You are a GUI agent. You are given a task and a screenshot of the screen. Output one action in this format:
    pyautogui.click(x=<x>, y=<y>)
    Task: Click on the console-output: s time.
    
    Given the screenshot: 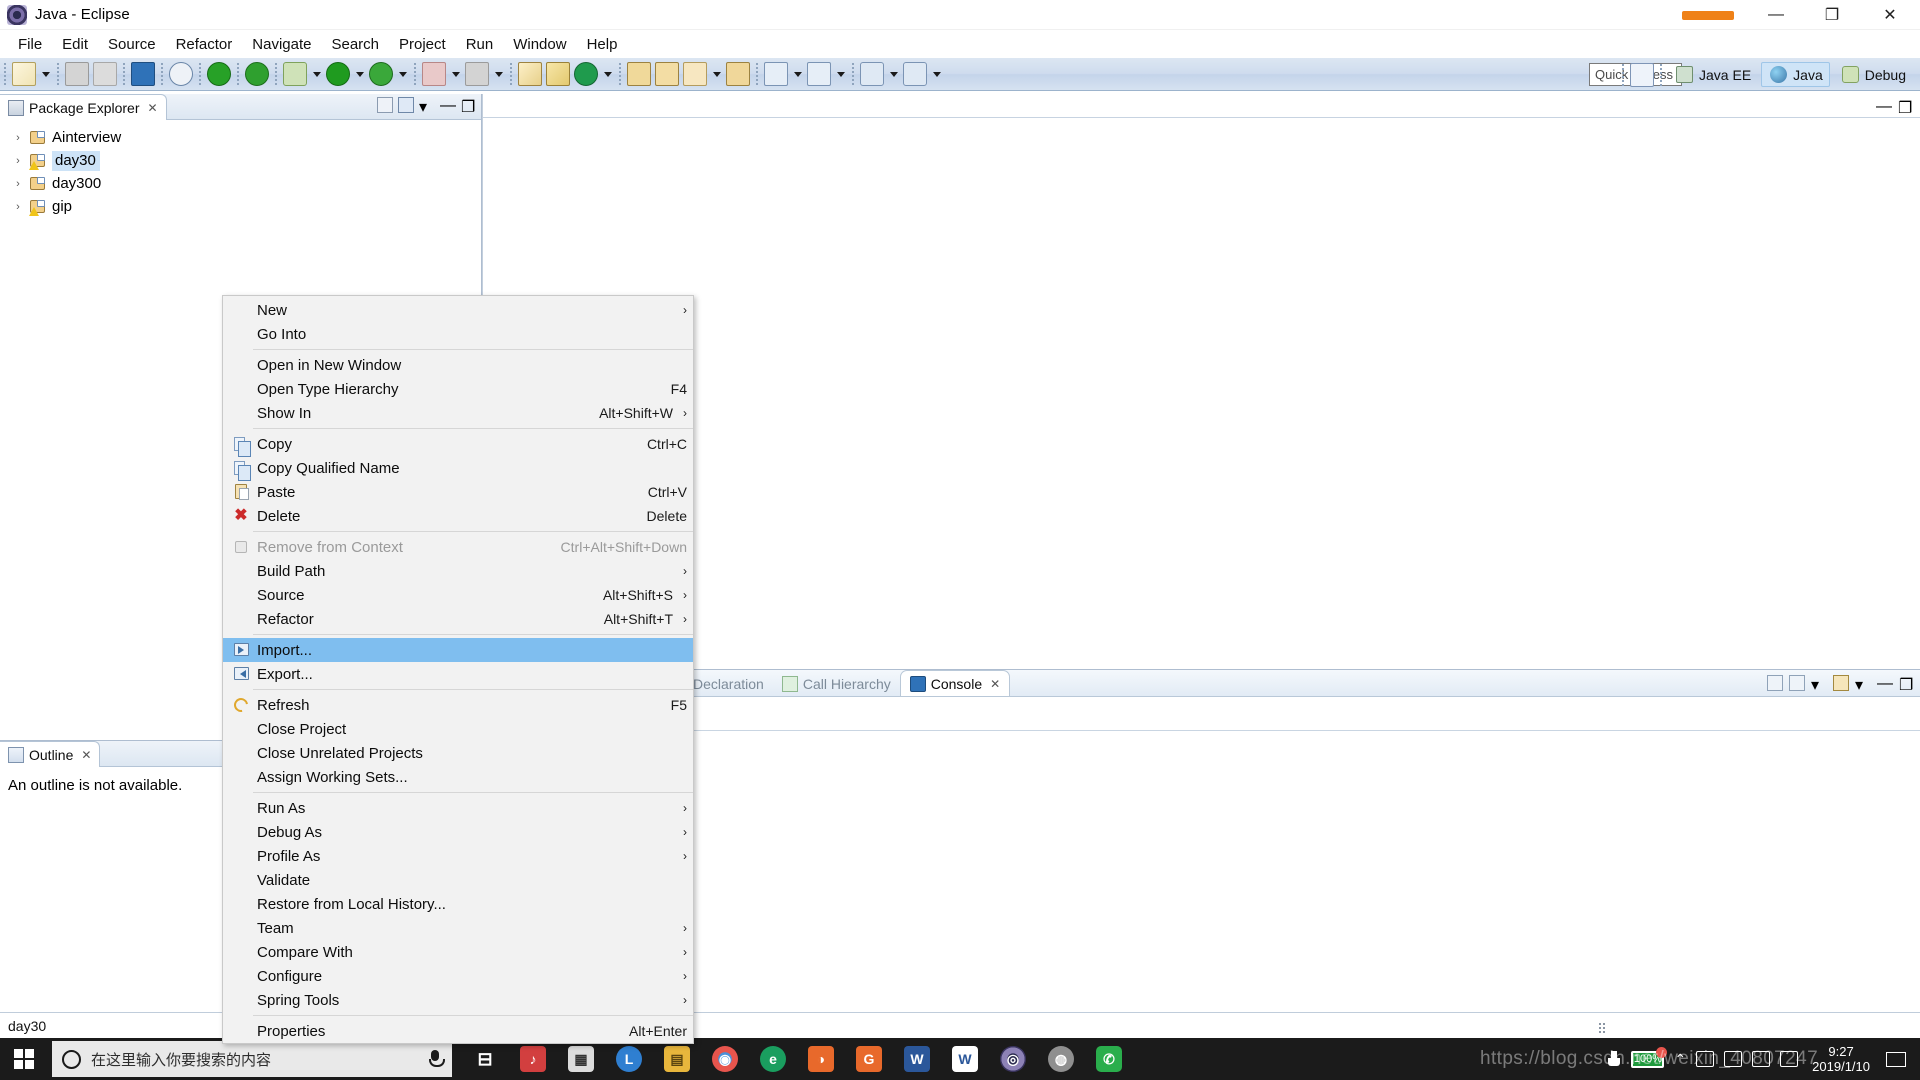 What is the action you would take?
    pyautogui.click(x=1201, y=713)
    